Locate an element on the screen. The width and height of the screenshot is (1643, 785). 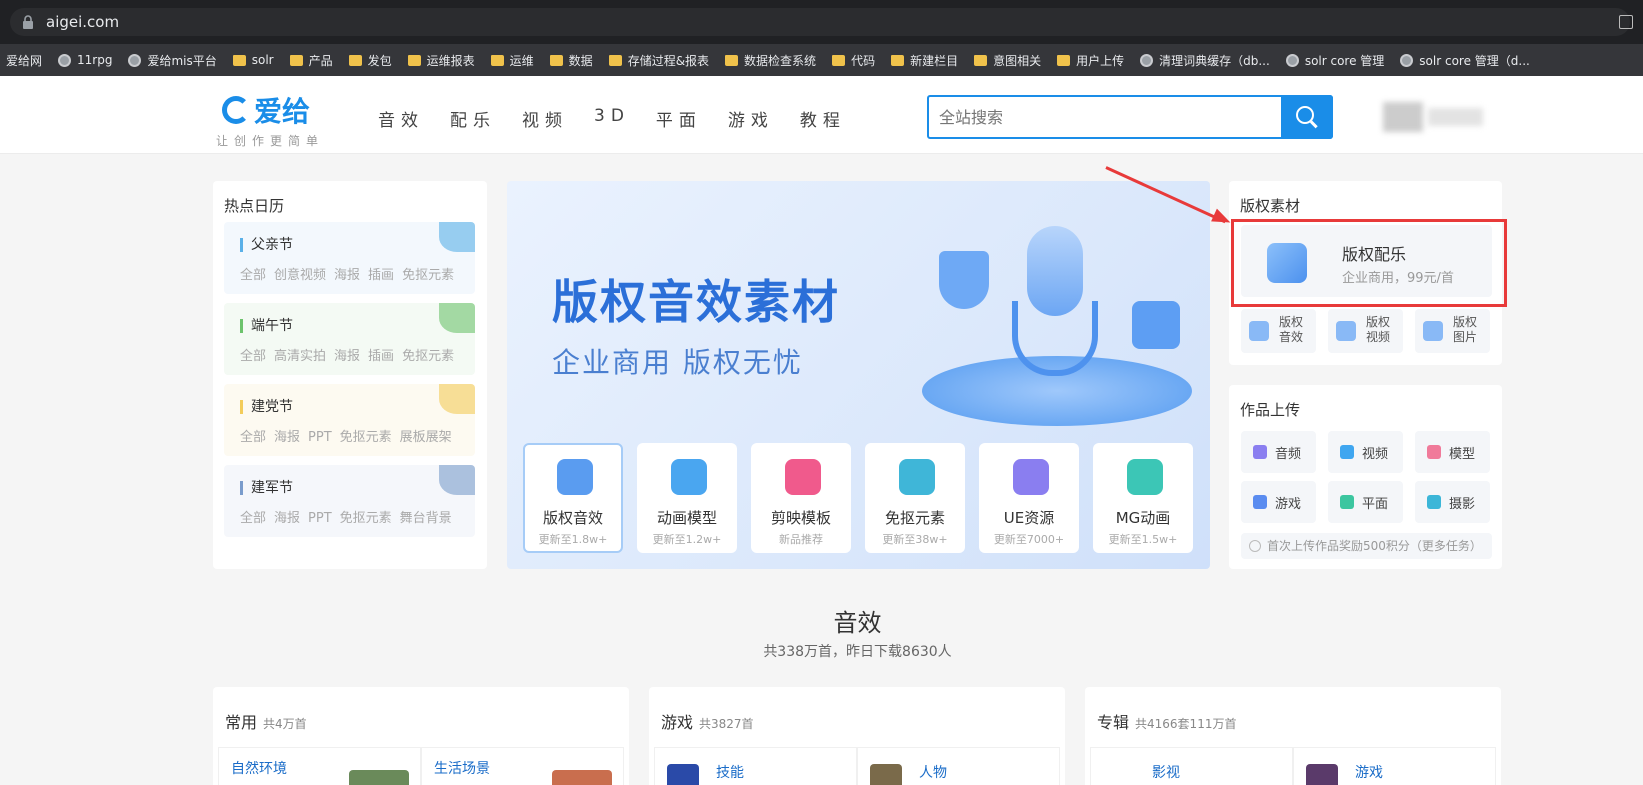
nav-item: 3D is located at coordinates (612, 118).